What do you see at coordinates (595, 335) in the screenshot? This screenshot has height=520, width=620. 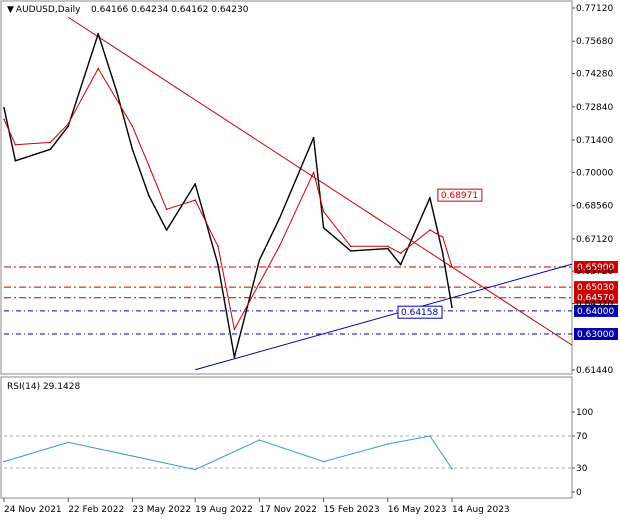 I see `level-badge-label-5: 0.63000` at bounding box center [595, 335].